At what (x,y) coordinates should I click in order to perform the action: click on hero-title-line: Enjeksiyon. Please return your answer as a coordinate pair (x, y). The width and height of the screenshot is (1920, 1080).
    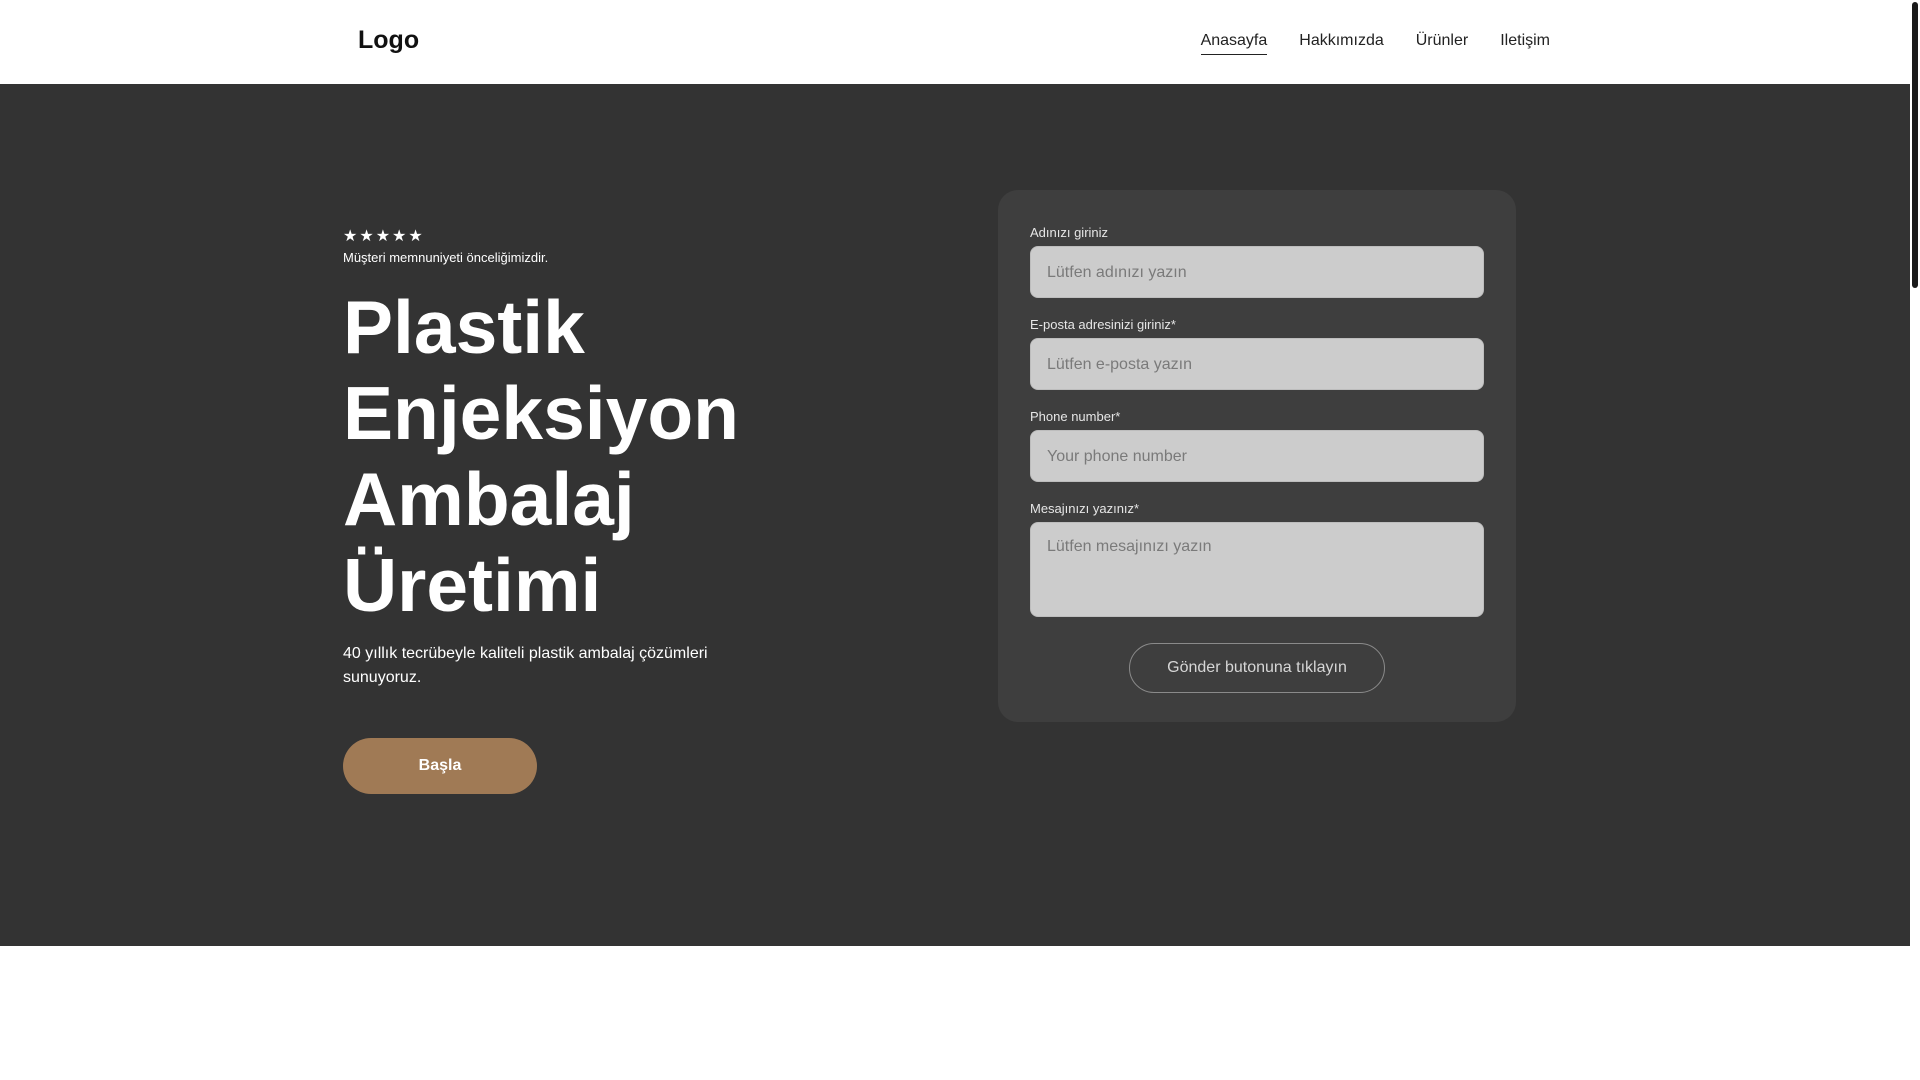
    Looking at the image, I should click on (541, 413).